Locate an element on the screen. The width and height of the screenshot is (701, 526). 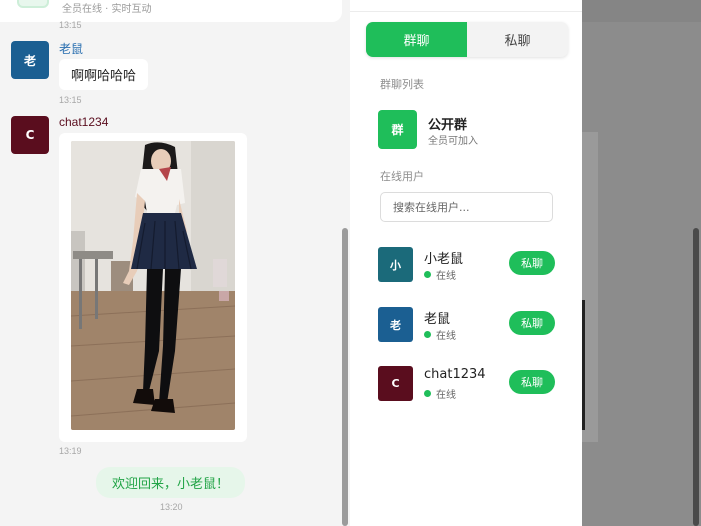
online-user-name: chat1234 is located at coordinates (455, 374).